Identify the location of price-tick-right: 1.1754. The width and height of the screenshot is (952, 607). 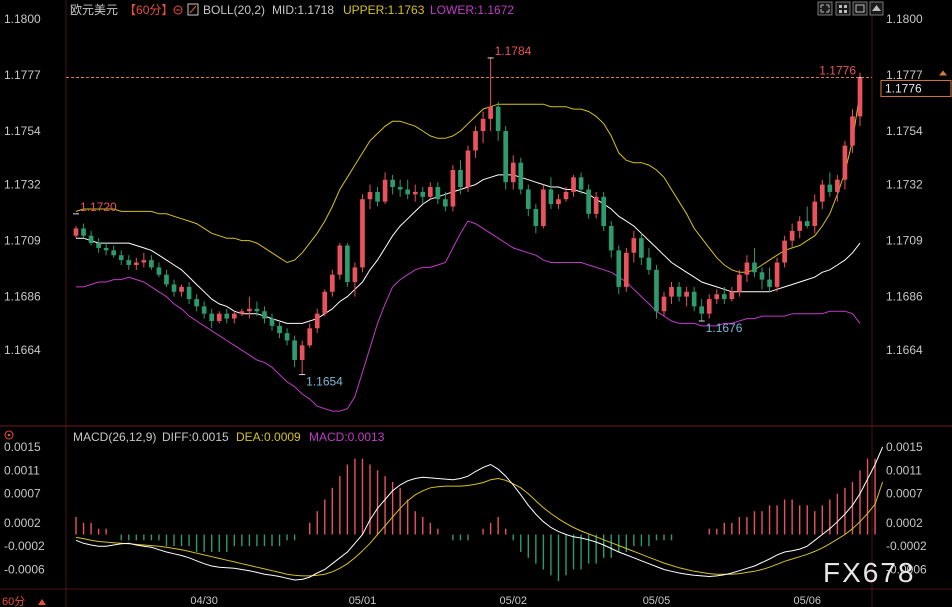
(904, 131).